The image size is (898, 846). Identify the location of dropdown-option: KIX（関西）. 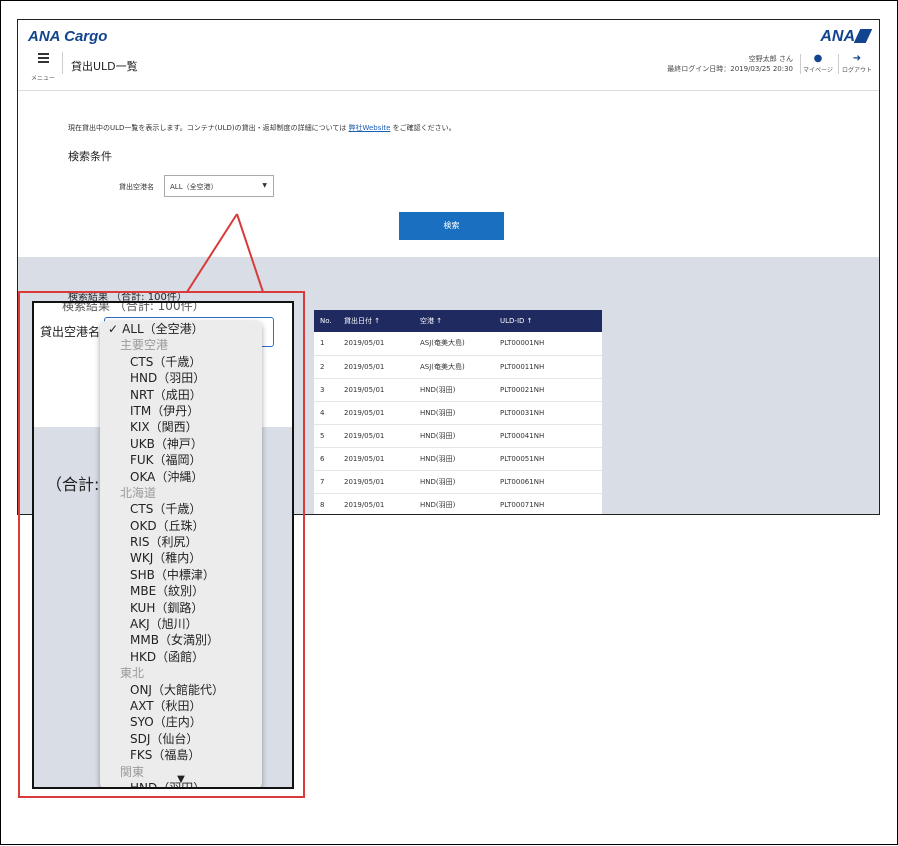
(181, 427).